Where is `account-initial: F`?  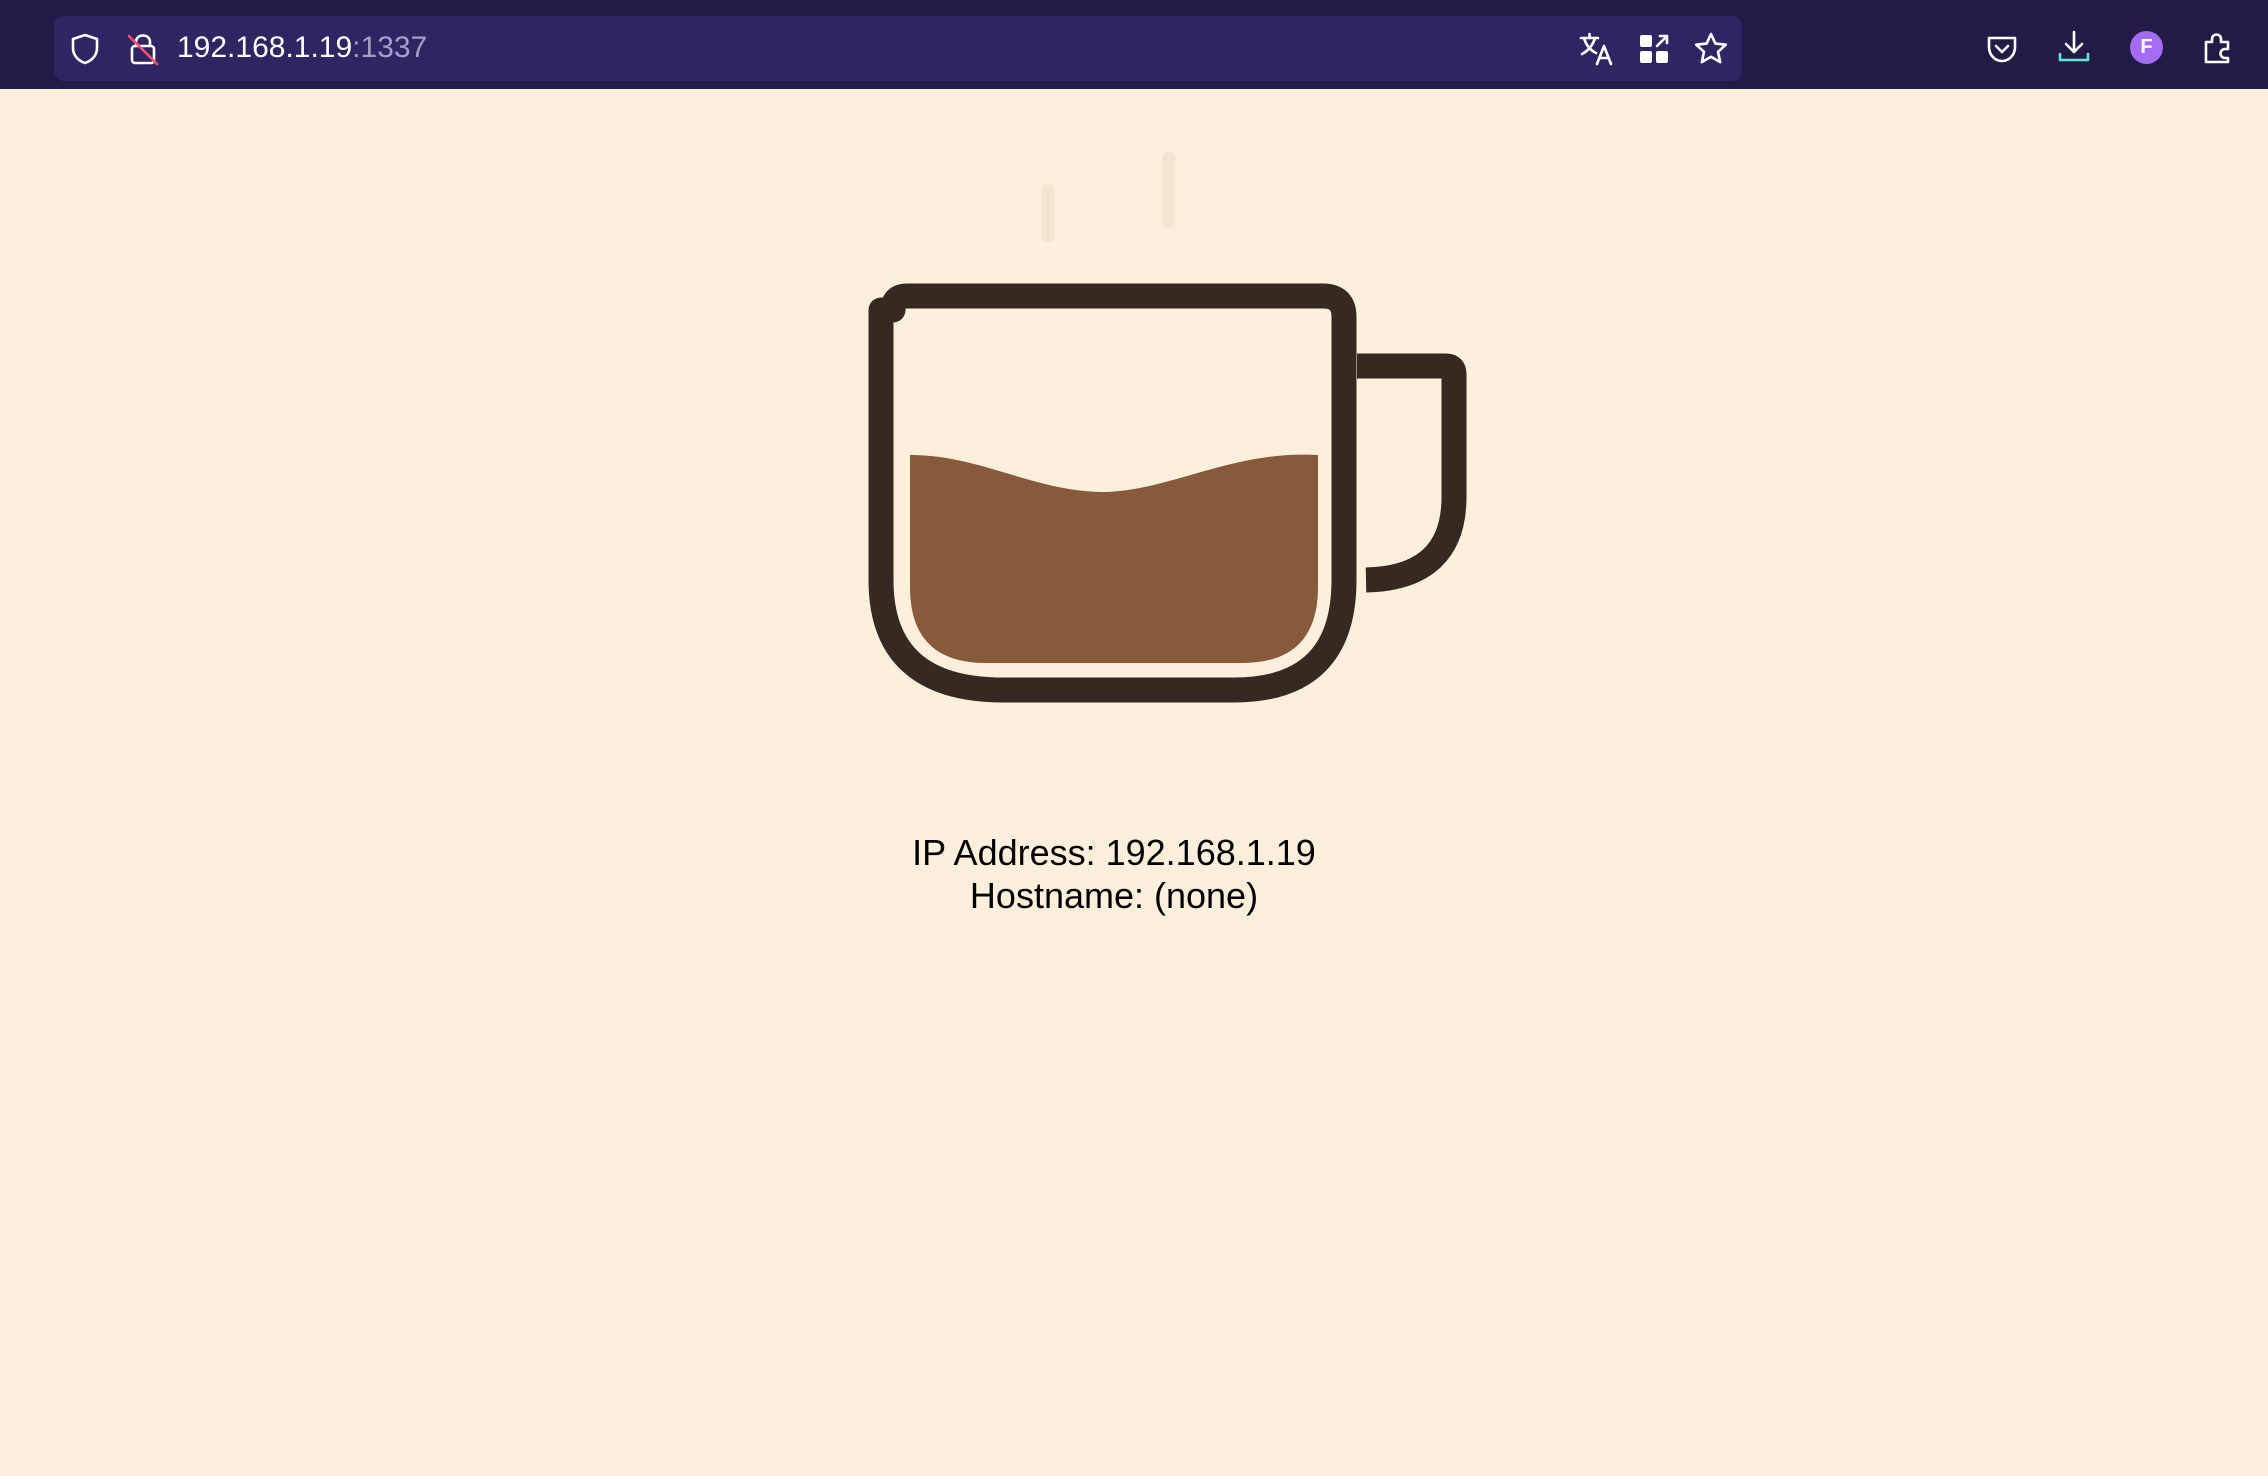 account-initial: F is located at coordinates (2146, 47).